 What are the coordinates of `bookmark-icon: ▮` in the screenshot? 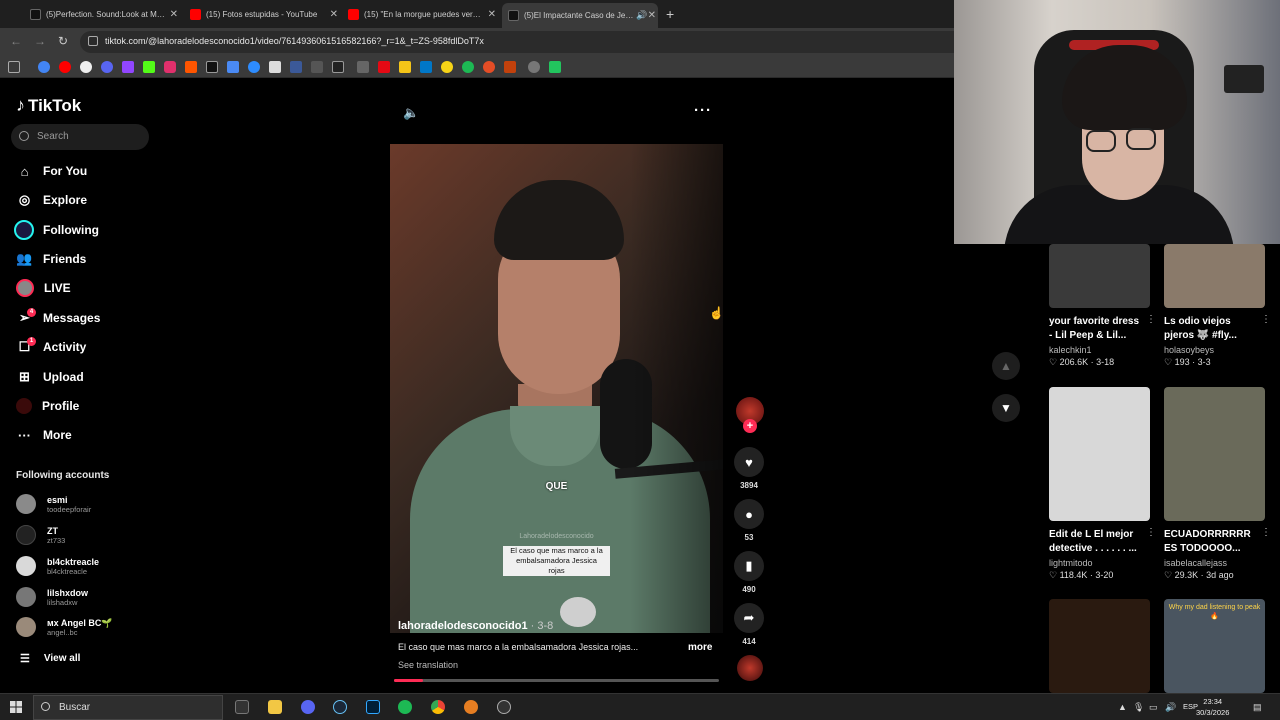 It's located at (749, 566).